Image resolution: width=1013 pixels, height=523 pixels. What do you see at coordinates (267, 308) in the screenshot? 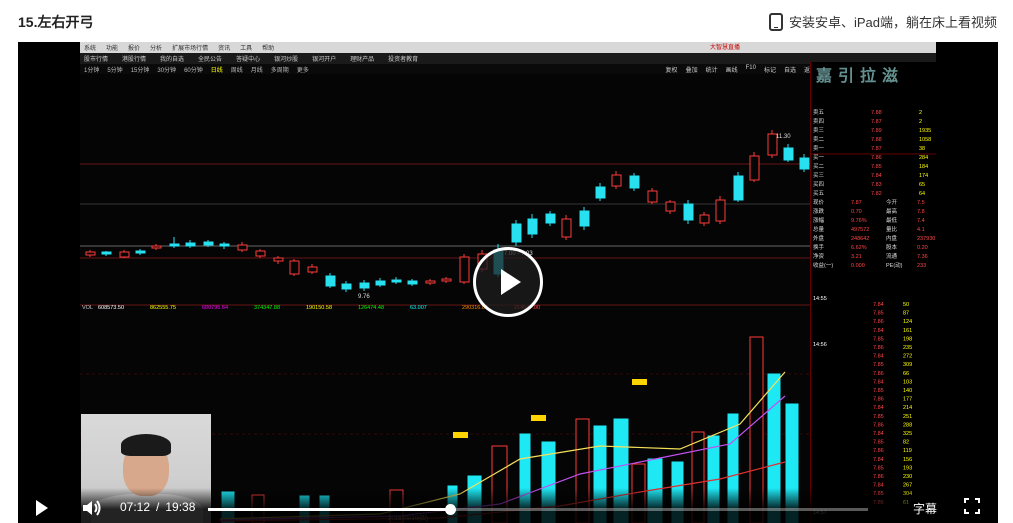
I see `indicator-value: 374347.88` at bounding box center [267, 308].